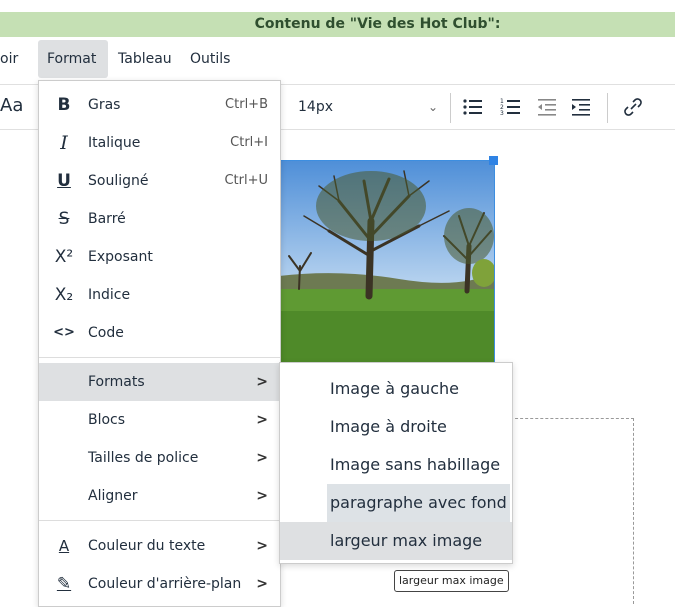 This screenshot has height=607, width=675. What do you see at coordinates (147, 546) in the screenshot?
I see `menu-item-label: Couleur du texte` at bounding box center [147, 546].